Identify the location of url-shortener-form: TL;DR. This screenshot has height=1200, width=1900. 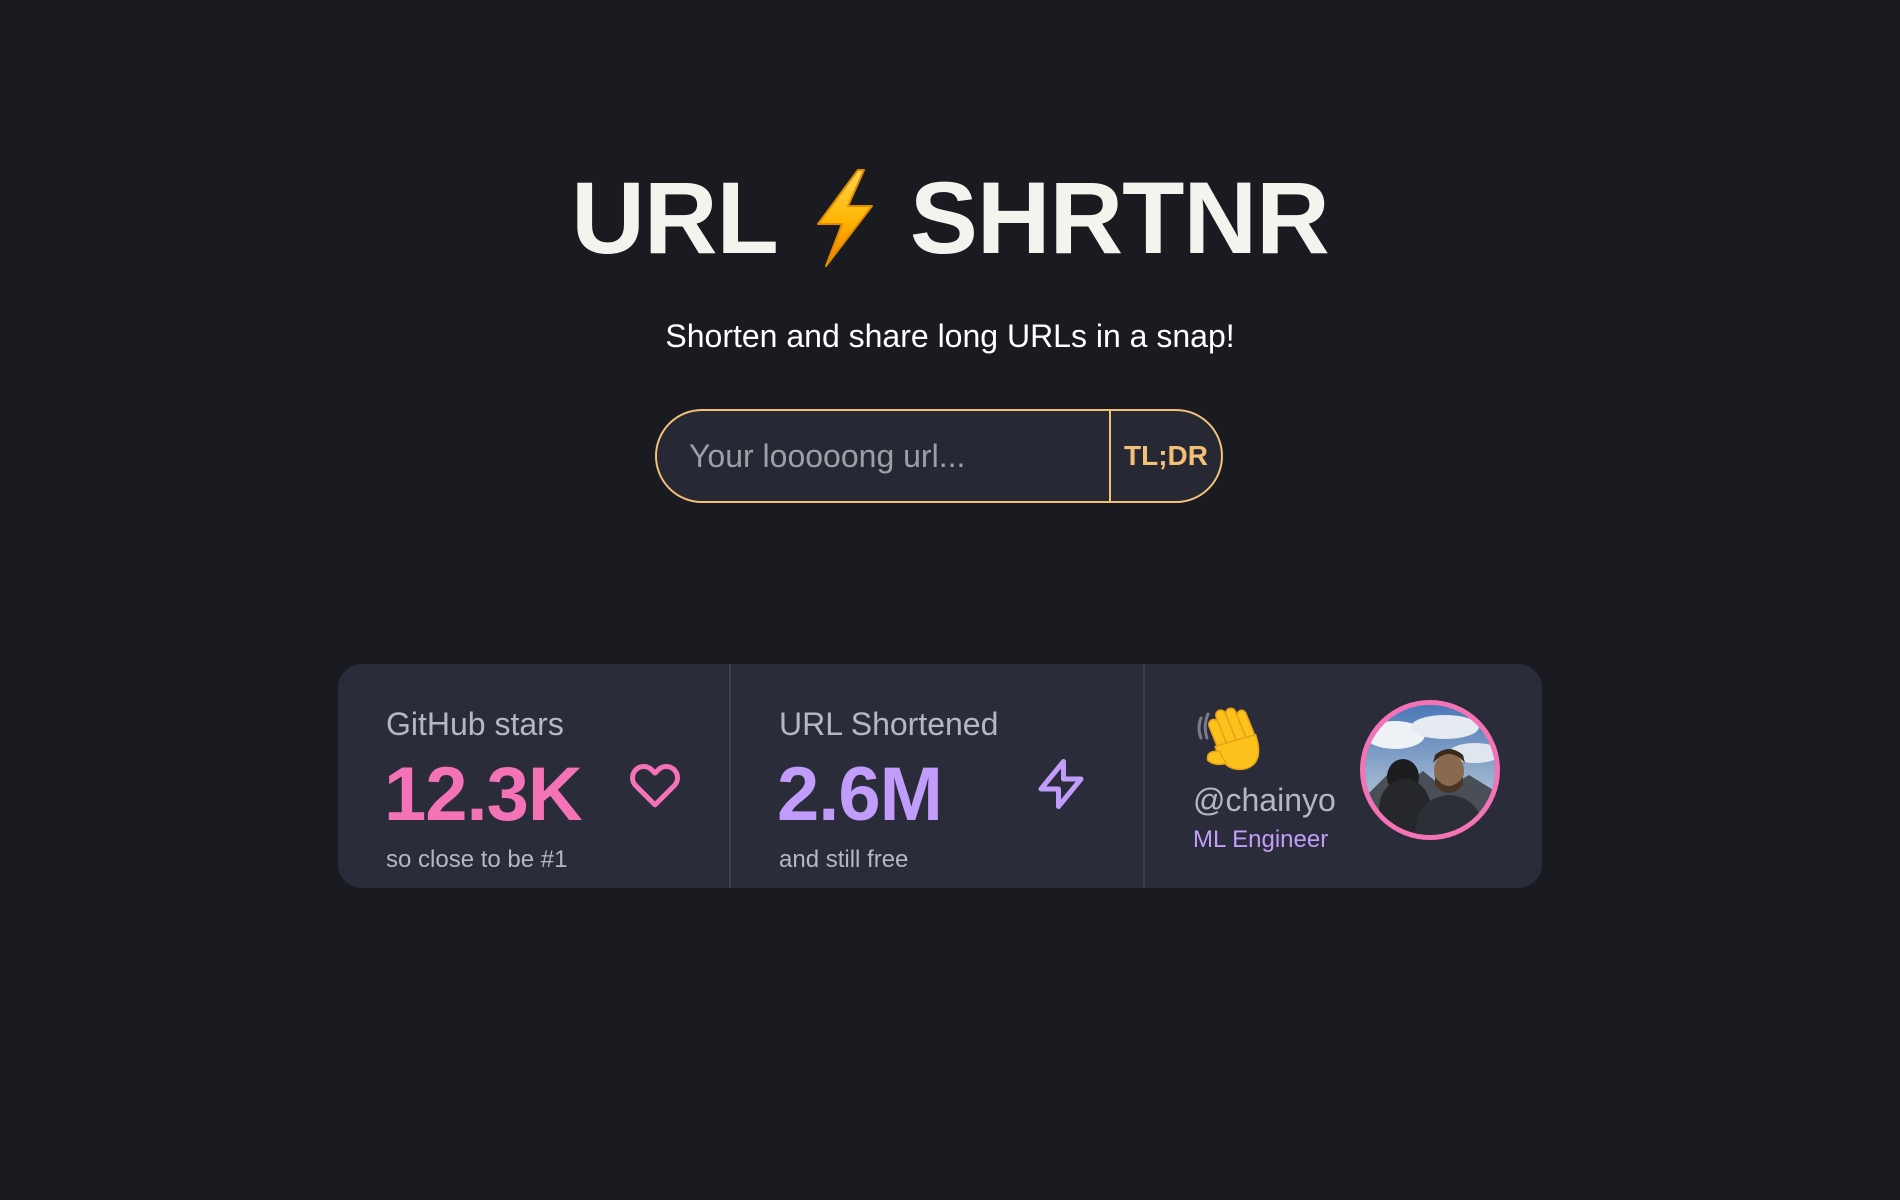
(939, 456).